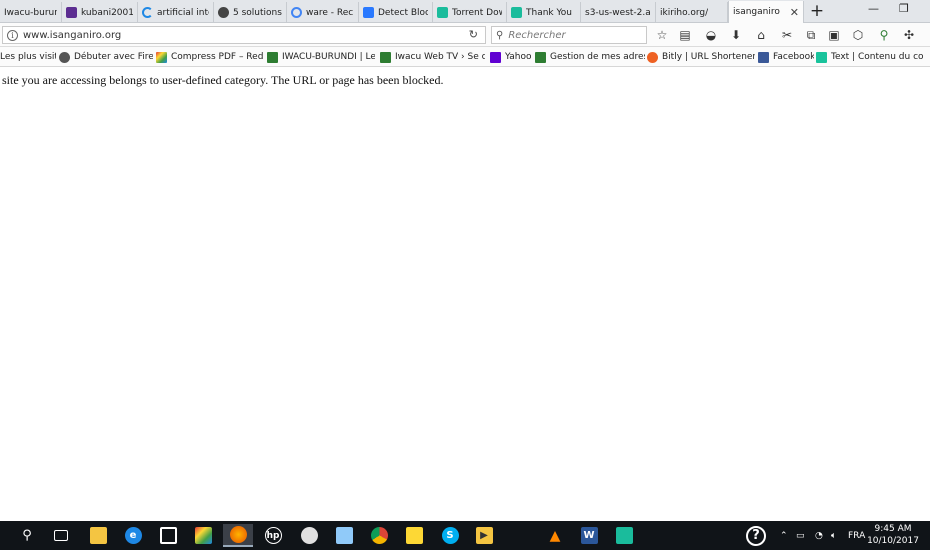 The height and width of the screenshot is (550, 930). What do you see at coordinates (873, 8) in the screenshot?
I see `minimize-icon: —` at bounding box center [873, 8].